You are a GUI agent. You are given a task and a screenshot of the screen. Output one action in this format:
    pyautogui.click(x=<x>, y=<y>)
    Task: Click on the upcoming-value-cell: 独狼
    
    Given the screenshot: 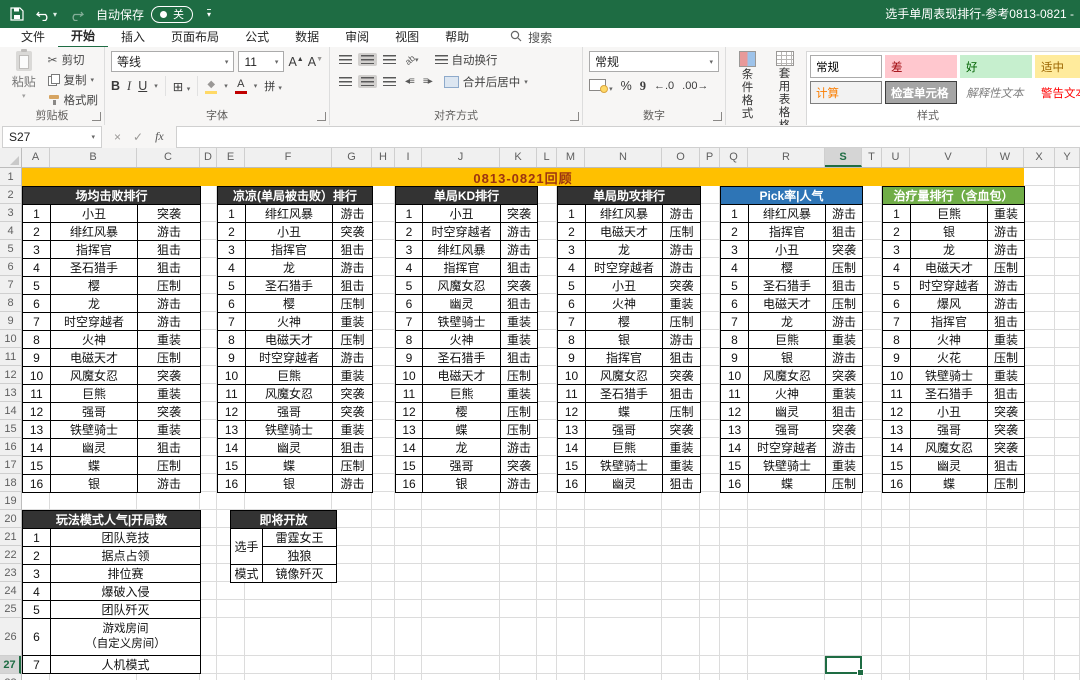 What is the action you would take?
    pyautogui.click(x=299, y=555)
    